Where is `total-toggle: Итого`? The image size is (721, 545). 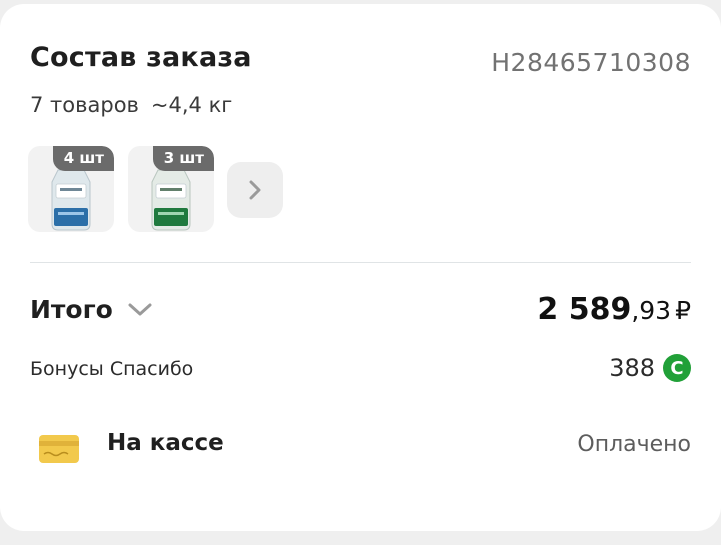 total-toggle: Итого is located at coordinates (91, 309).